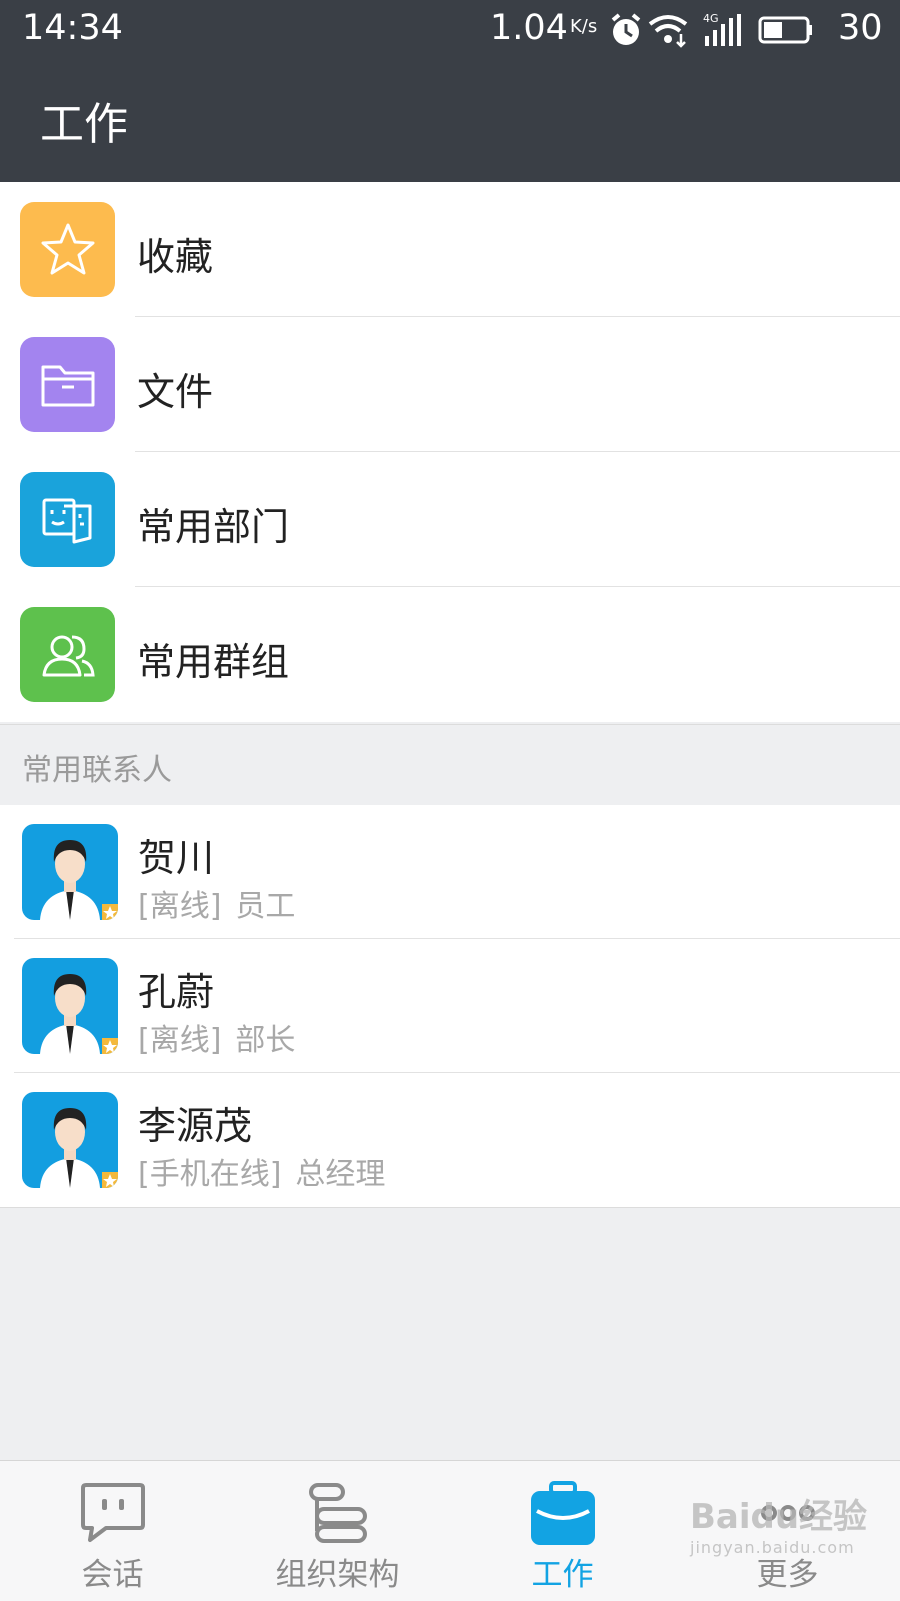 The height and width of the screenshot is (1601, 900). What do you see at coordinates (67, 249) in the screenshot?
I see `star-icon` at bounding box center [67, 249].